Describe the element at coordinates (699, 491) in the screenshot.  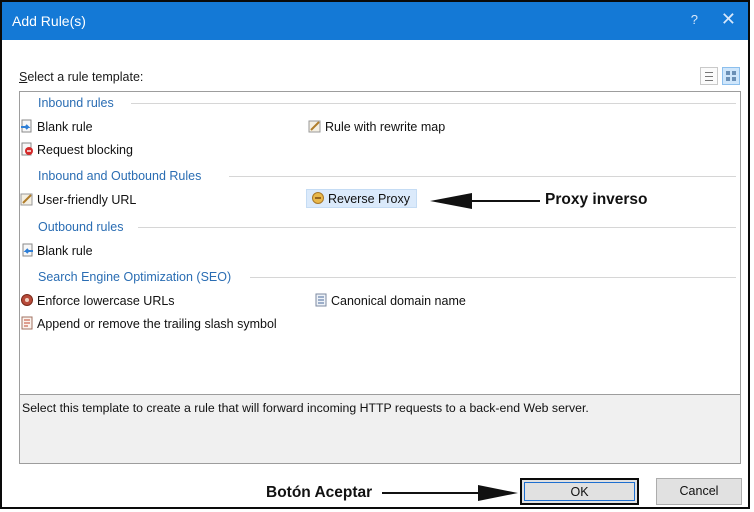
I see `cancel-button: Cancel` at that location.